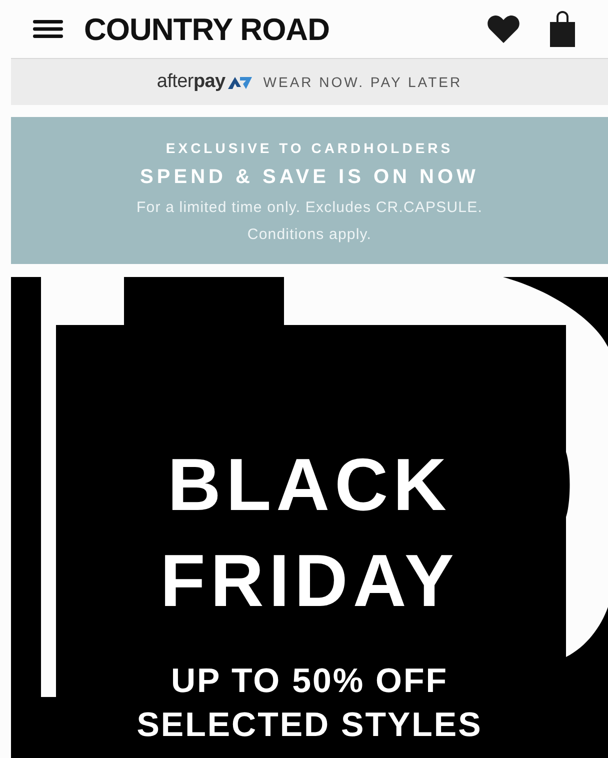  What do you see at coordinates (562, 29) in the screenshot?
I see `shopping-bag-icon` at bounding box center [562, 29].